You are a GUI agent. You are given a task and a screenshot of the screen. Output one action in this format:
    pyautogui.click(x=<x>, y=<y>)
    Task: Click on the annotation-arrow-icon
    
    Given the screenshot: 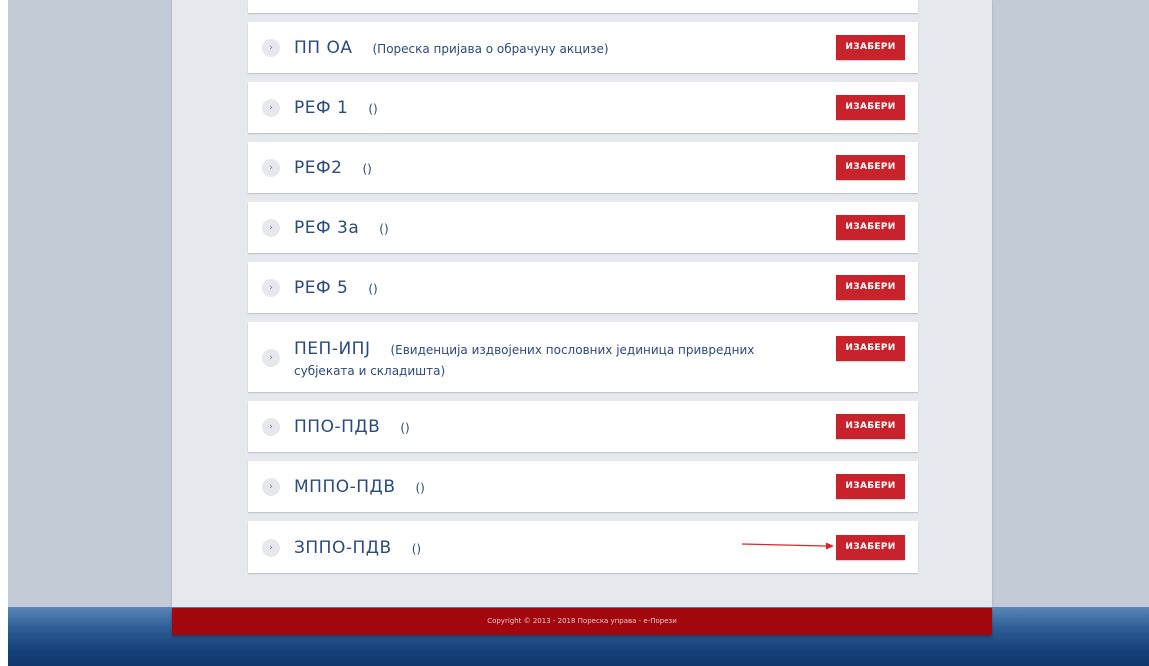 What is the action you would take?
    pyautogui.click(x=788, y=546)
    